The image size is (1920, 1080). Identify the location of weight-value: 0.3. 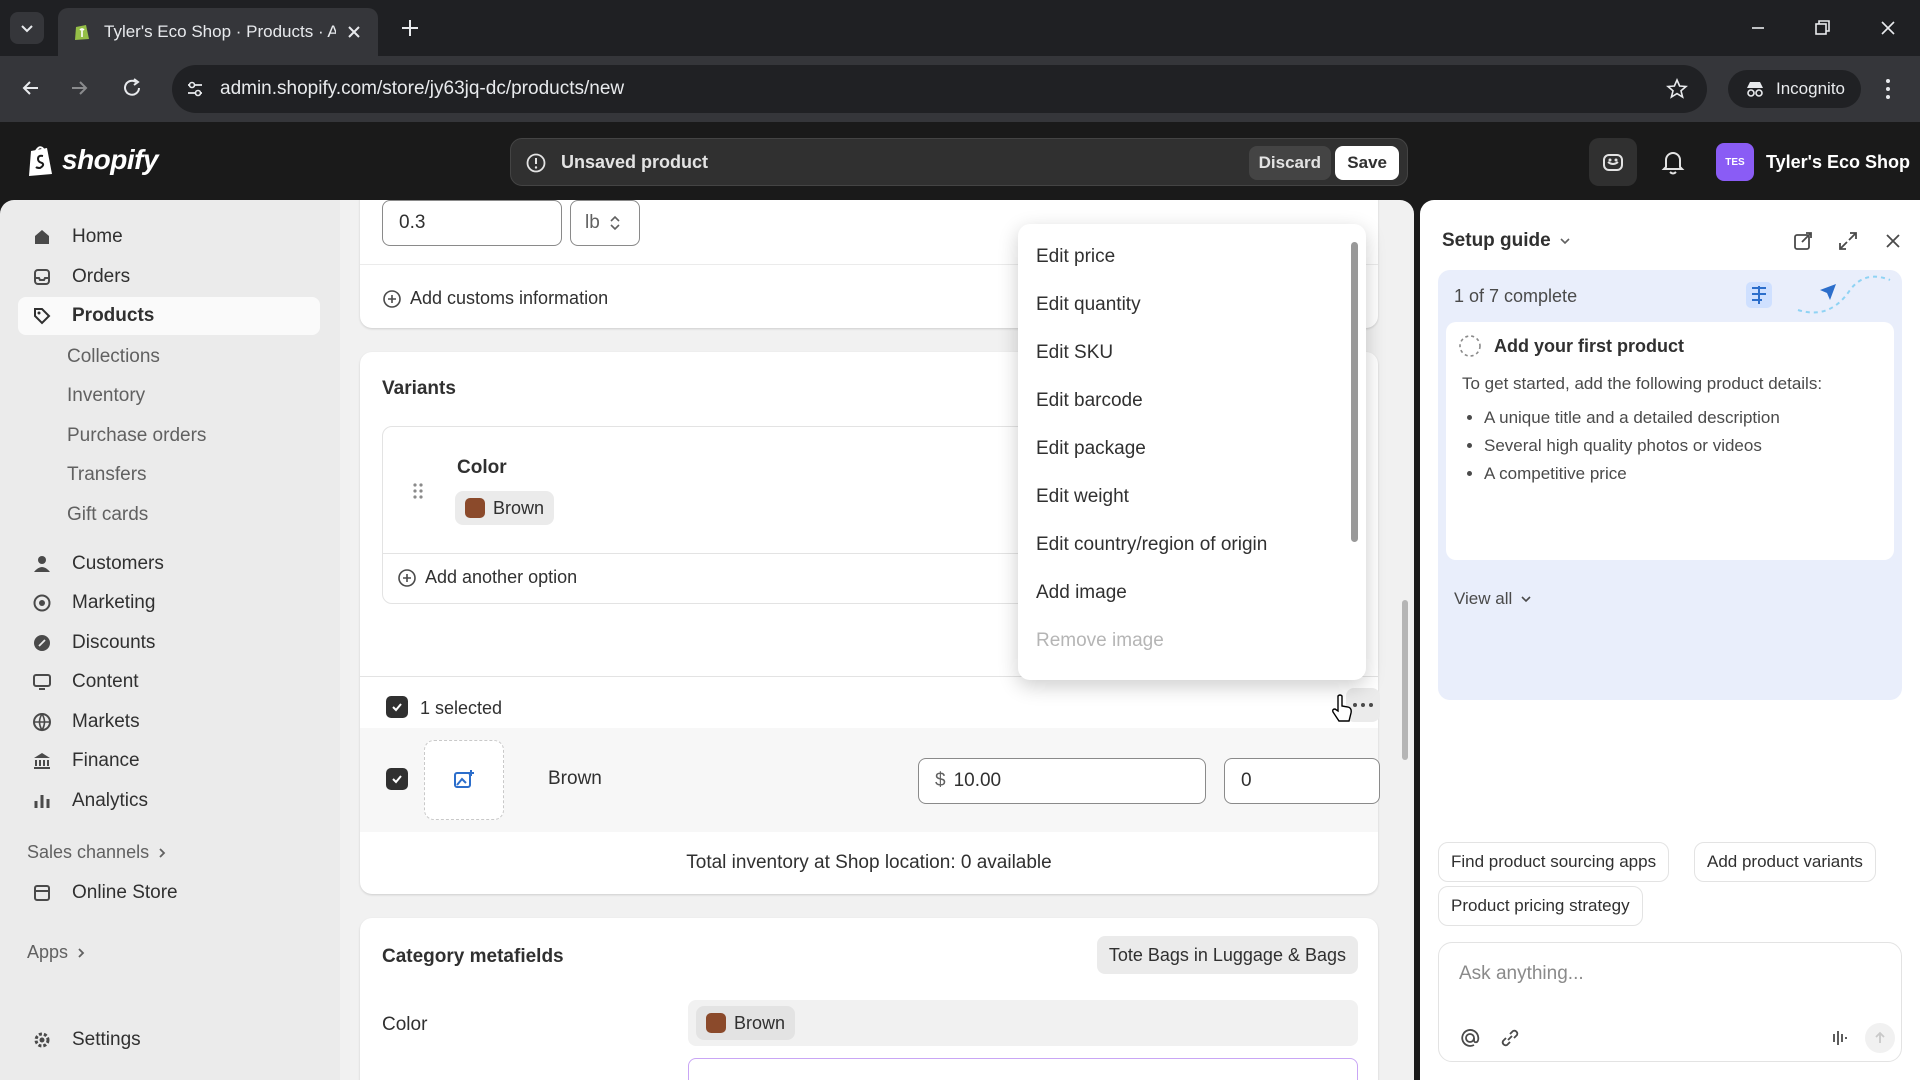
(412, 222).